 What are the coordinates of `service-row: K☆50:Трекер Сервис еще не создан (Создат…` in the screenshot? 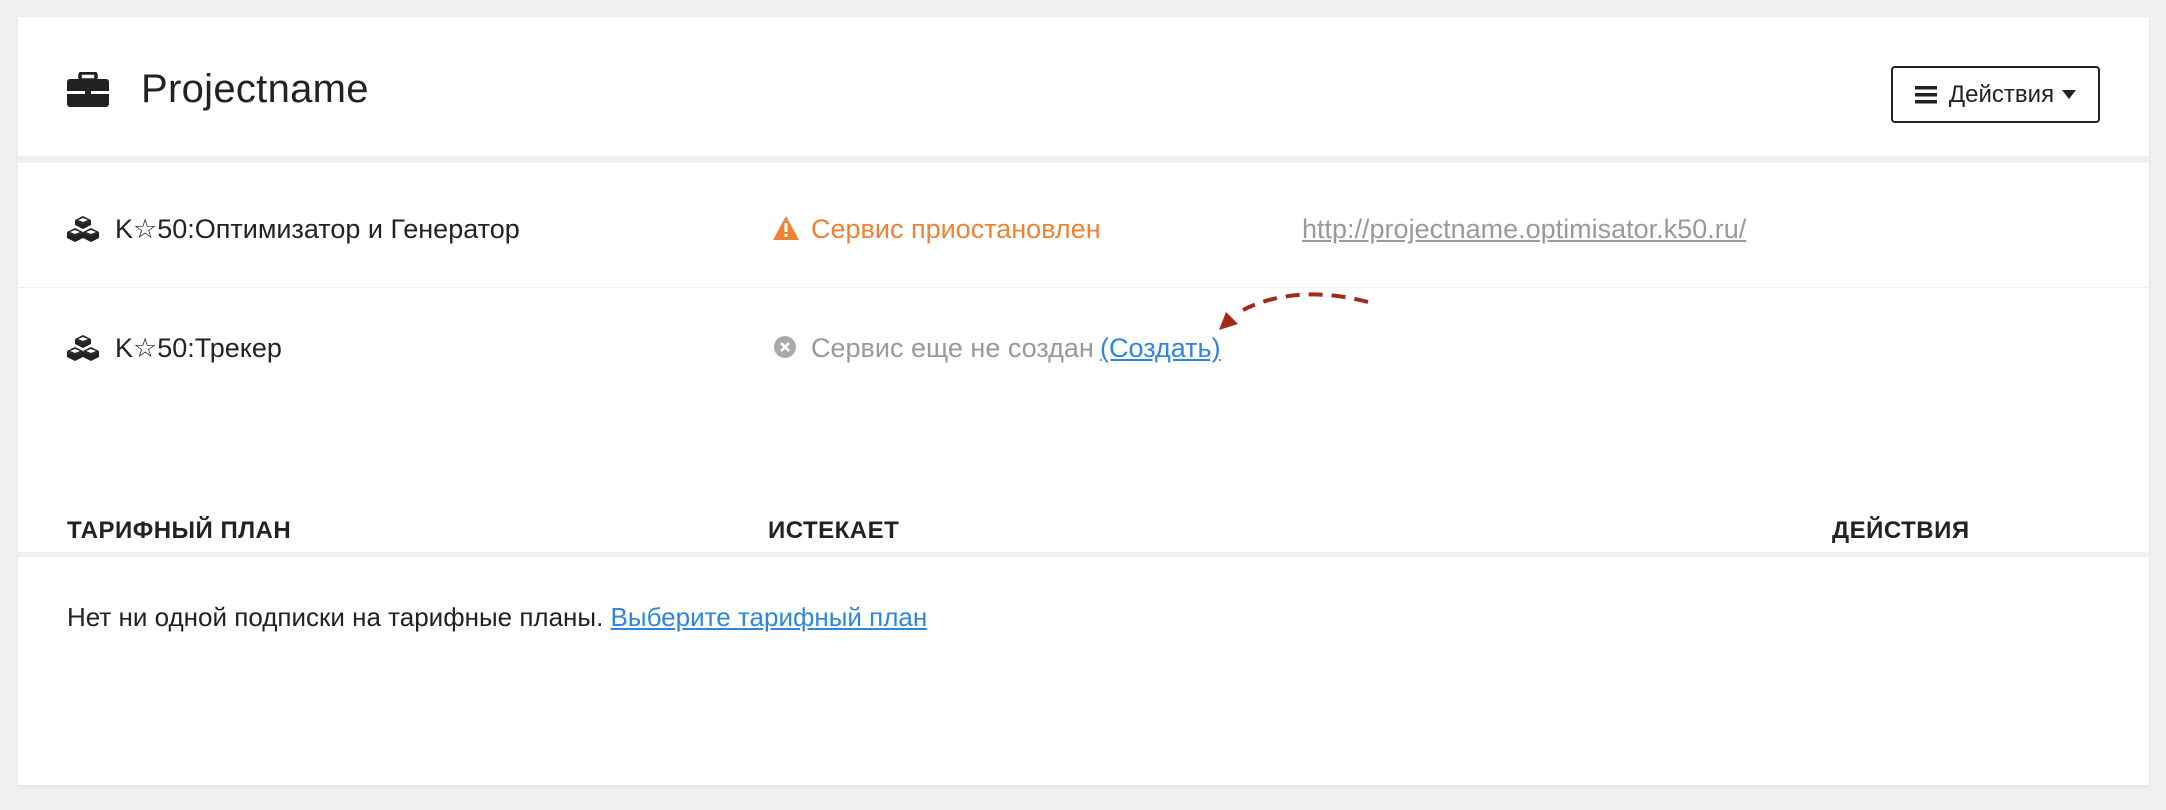 It's located at (1083, 348).